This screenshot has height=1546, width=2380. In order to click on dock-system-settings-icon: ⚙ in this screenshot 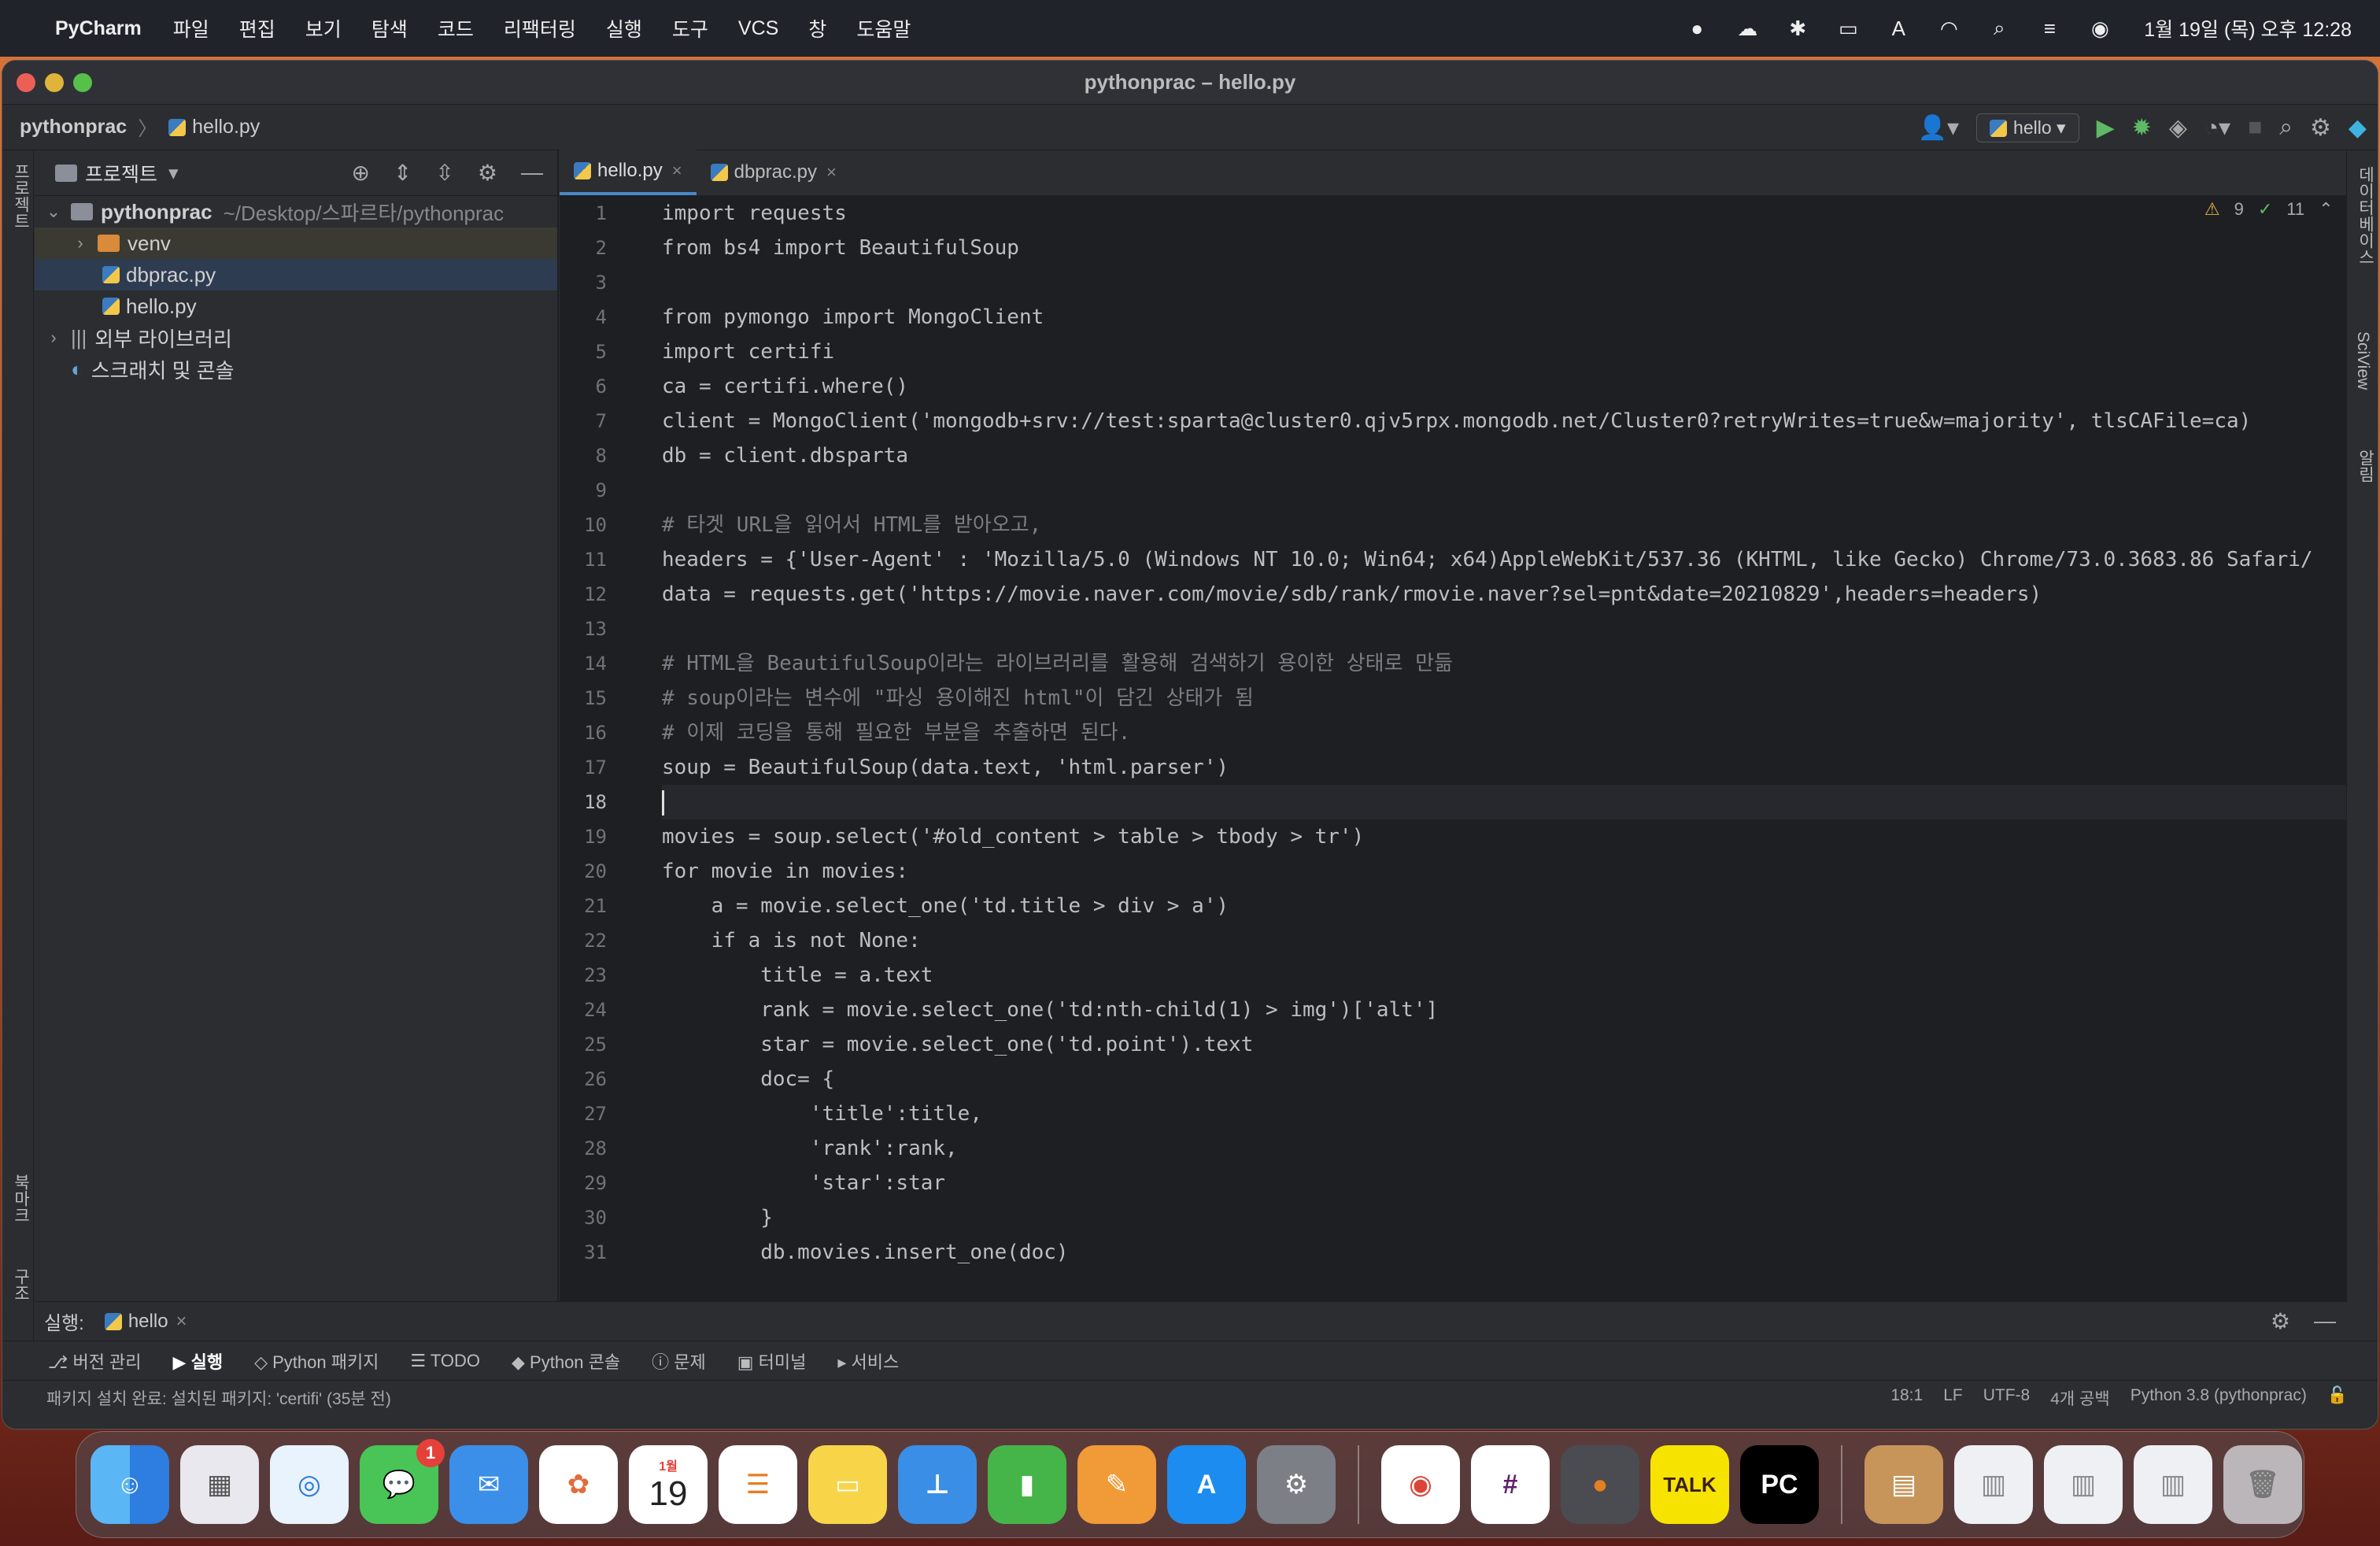, I will do `click(1296, 1484)`.